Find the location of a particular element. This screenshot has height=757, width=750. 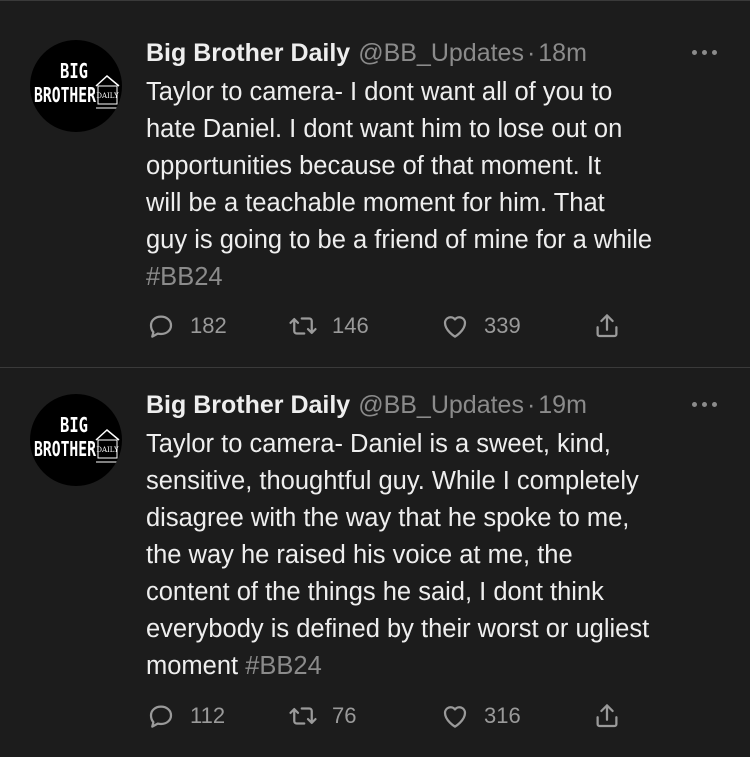

reply-count: 112 is located at coordinates (208, 715).